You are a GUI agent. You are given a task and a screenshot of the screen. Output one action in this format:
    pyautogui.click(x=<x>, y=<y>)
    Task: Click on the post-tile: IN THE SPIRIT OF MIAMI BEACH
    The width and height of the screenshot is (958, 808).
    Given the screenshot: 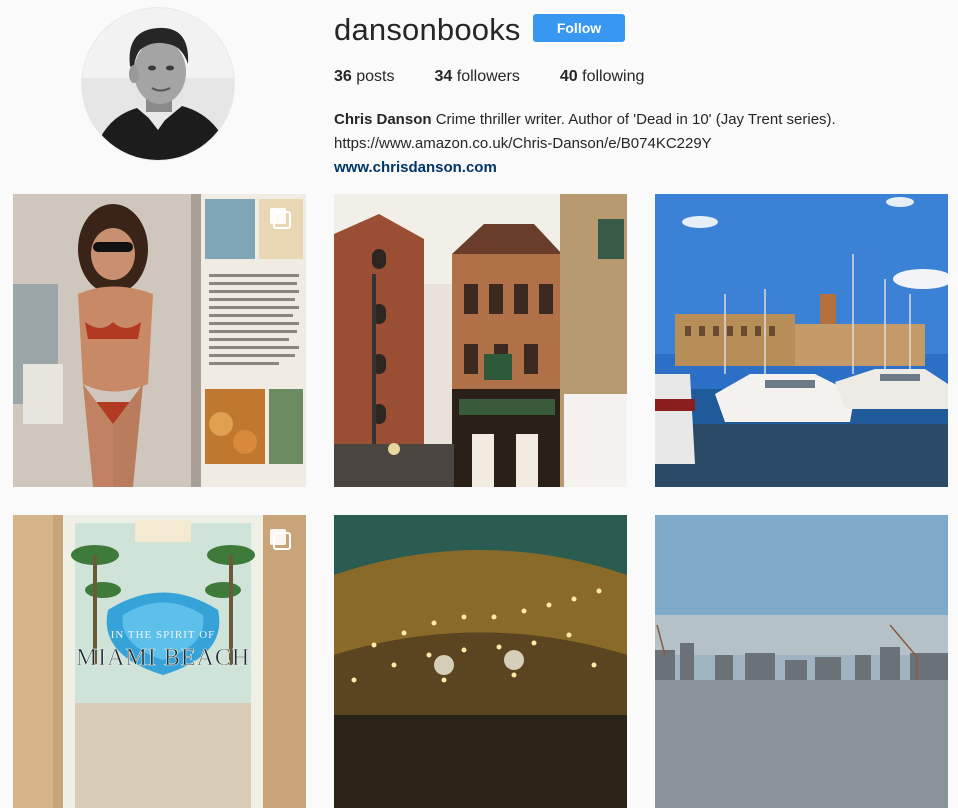 What is the action you would take?
    pyautogui.click(x=159, y=661)
    